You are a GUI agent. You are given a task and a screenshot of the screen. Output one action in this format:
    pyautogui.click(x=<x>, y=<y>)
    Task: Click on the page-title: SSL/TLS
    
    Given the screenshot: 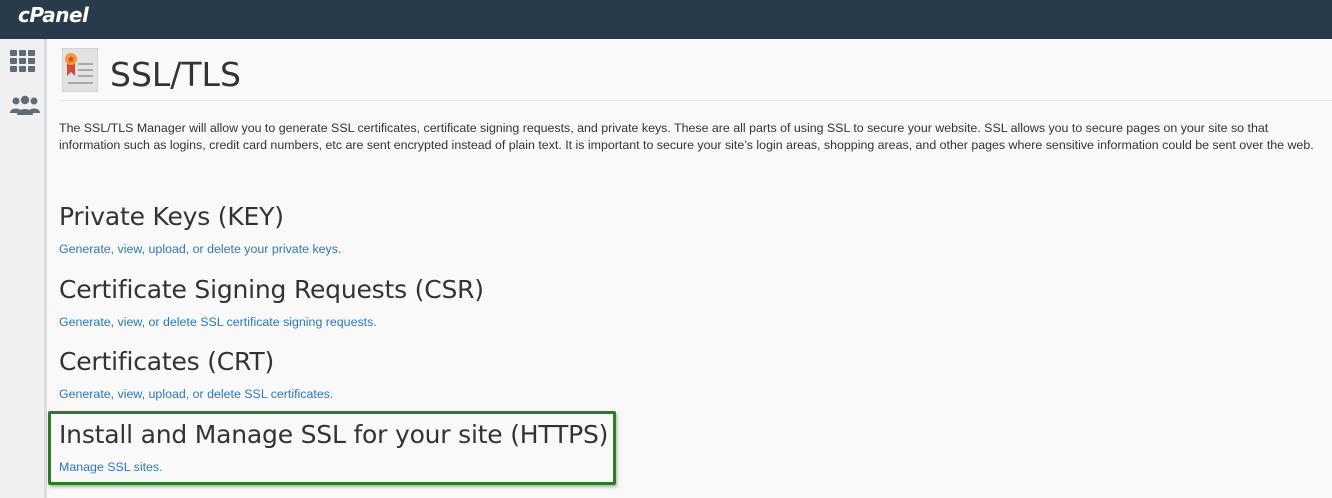 What is the action you would take?
    pyautogui.click(x=175, y=74)
    